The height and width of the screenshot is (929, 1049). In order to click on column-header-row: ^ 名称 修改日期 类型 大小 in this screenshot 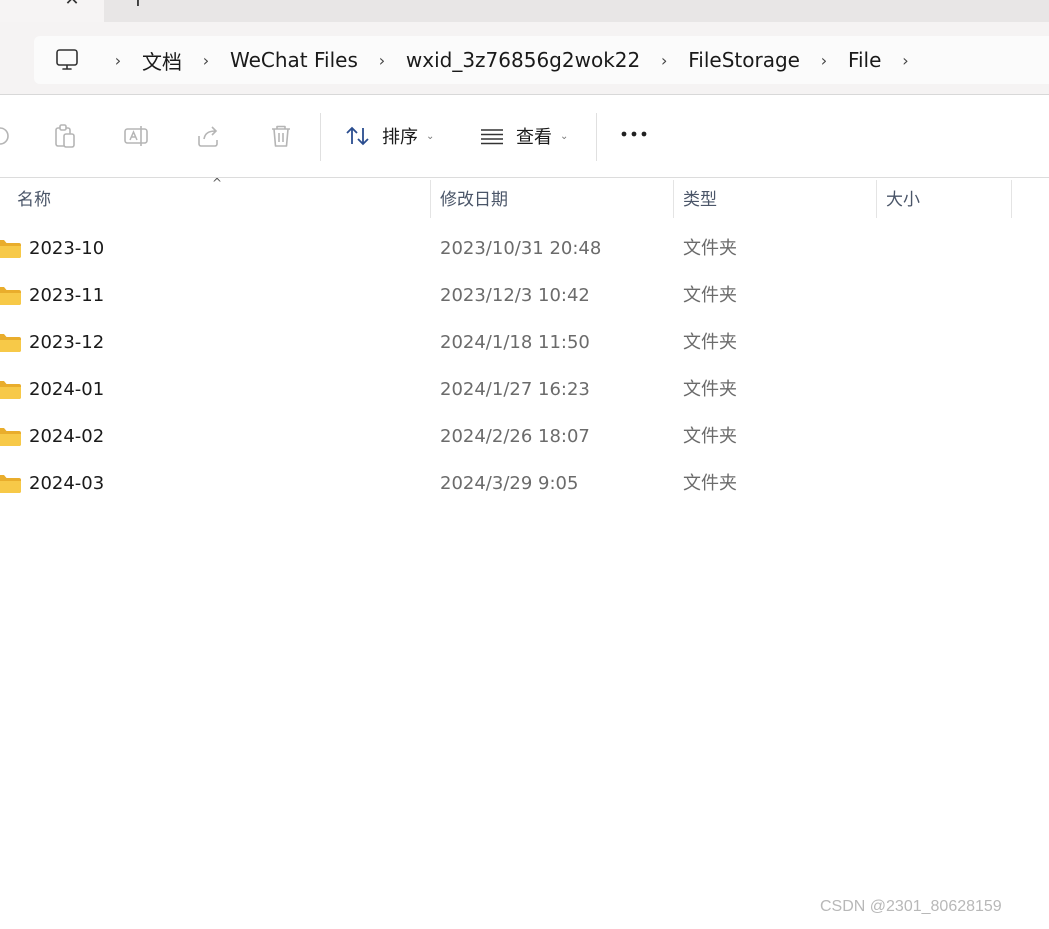, I will do `click(524, 198)`.